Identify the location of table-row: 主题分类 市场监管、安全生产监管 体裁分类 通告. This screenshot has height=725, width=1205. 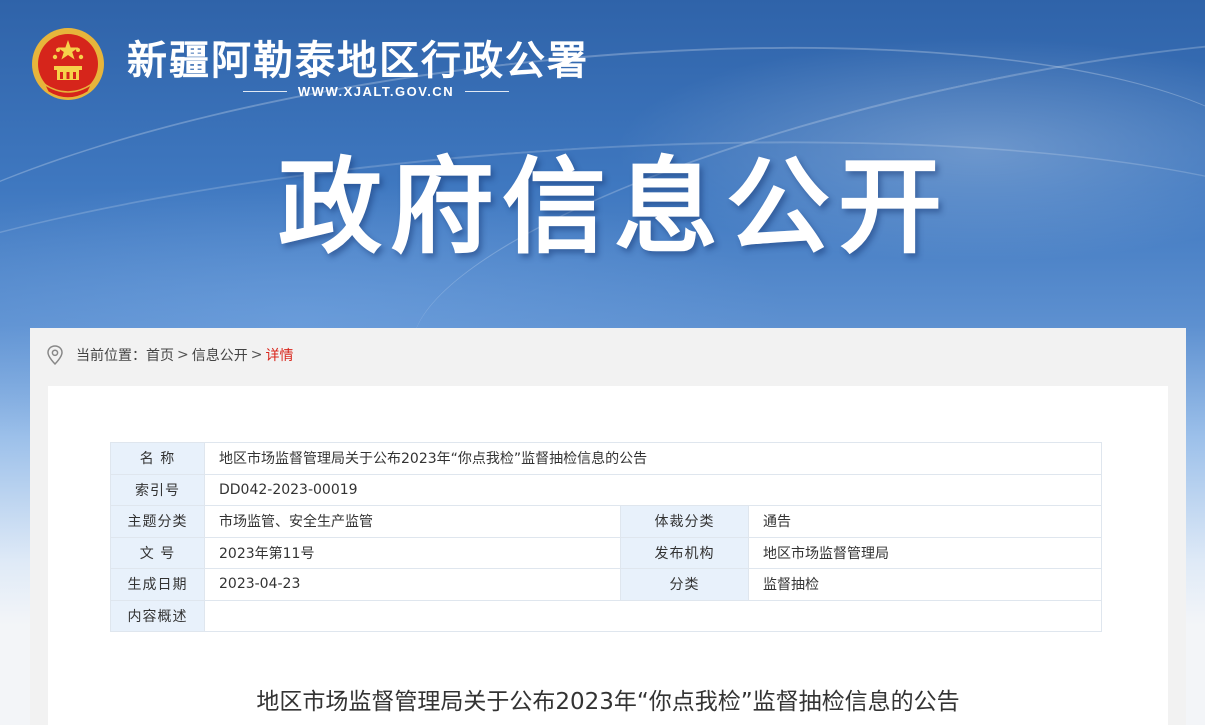
(606, 521).